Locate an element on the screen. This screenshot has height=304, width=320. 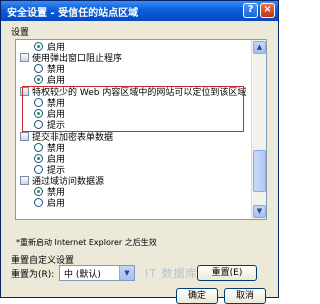
title-bar: 安全设置 - 受信任的站点区域 ? × is located at coordinates (139, 11).